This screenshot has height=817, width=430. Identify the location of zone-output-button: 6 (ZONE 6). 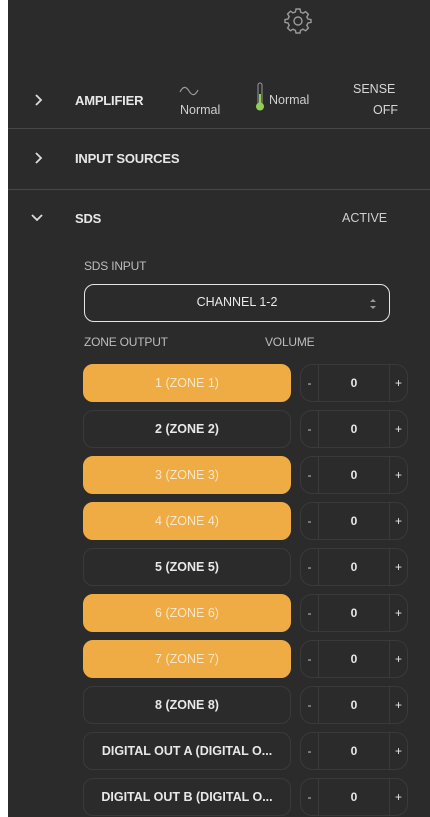
(187, 613).